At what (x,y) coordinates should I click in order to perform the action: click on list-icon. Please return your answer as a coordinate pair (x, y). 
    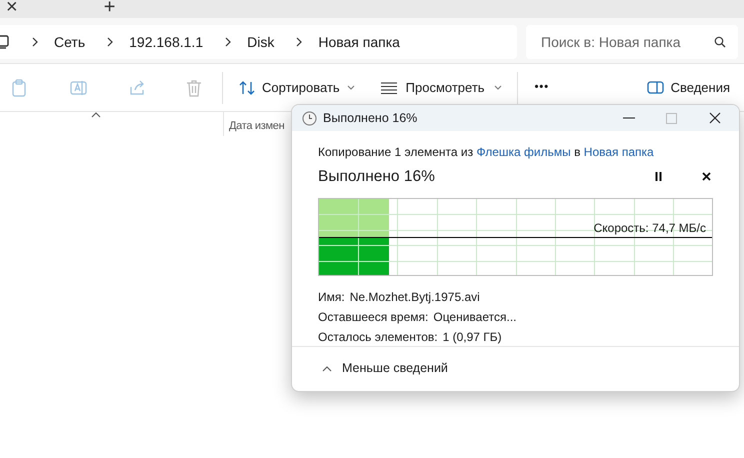
    Looking at the image, I should click on (388, 88).